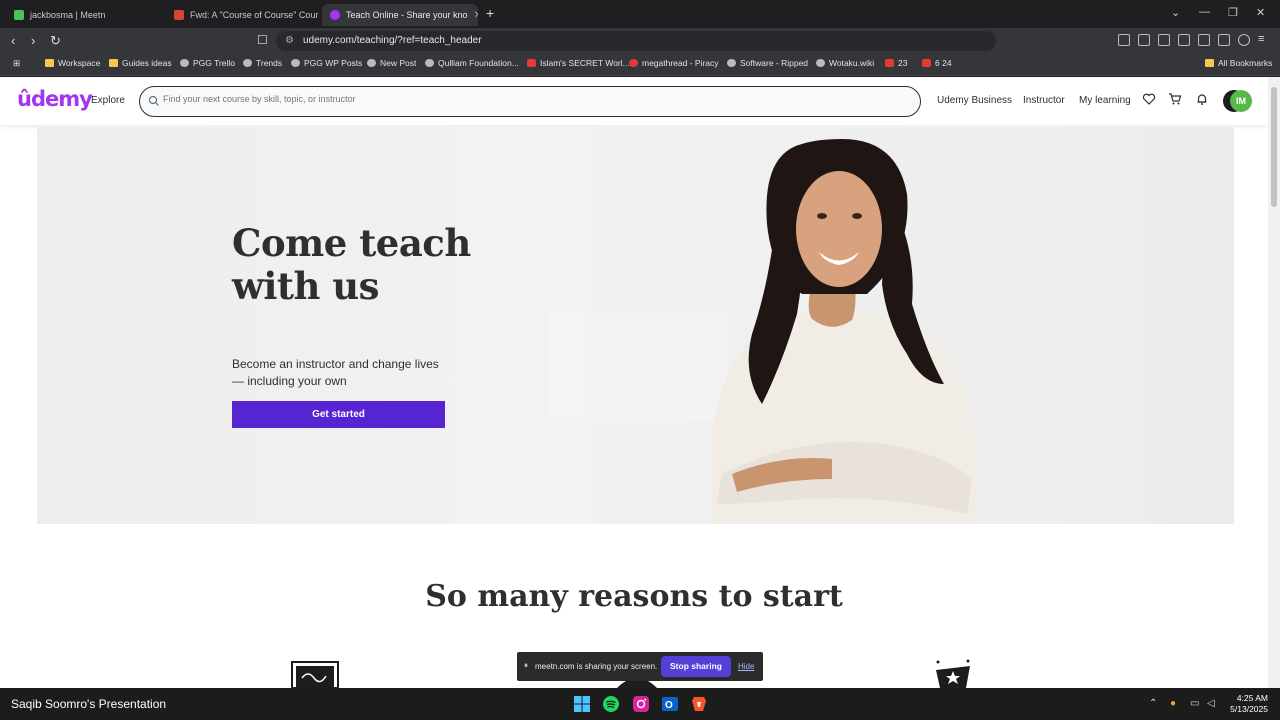 This screenshot has height=720, width=1280. What do you see at coordinates (1149, 99) in the screenshot?
I see `wishlist-heart-icon` at bounding box center [1149, 99].